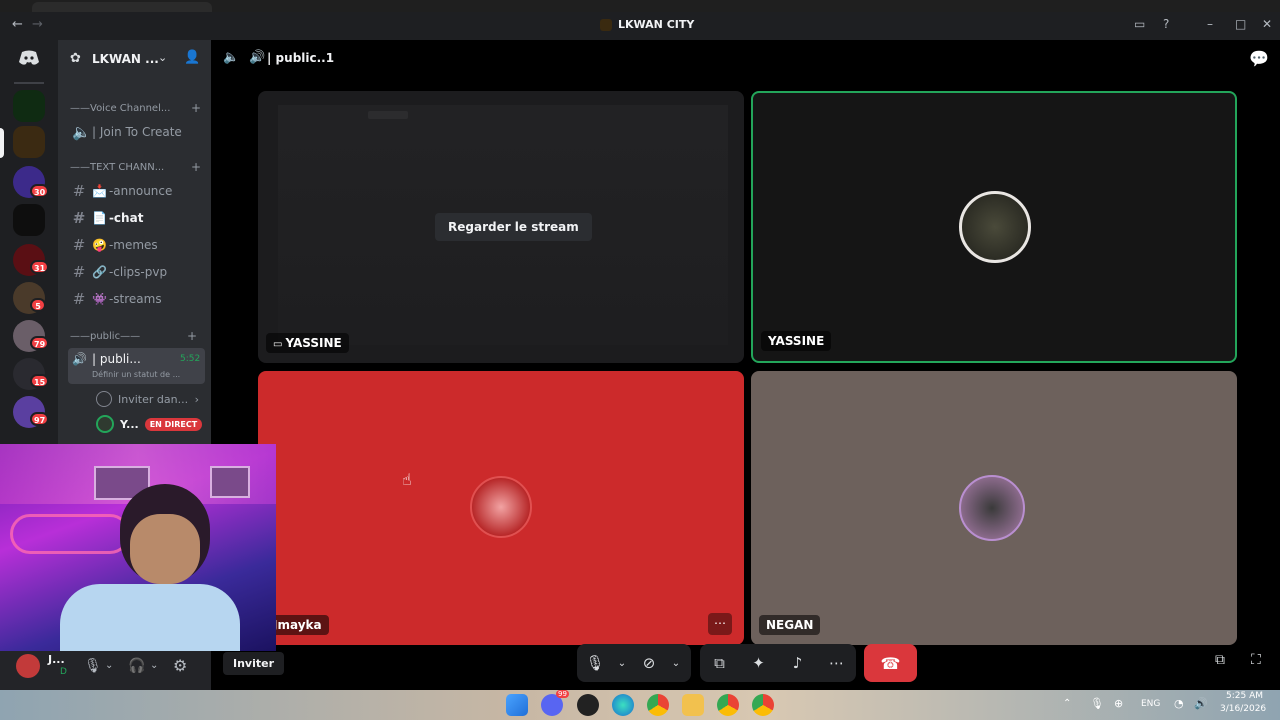 The width and height of the screenshot is (1280, 720). What do you see at coordinates (70, 534) in the screenshot?
I see `neon-light` at bounding box center [70, 534].